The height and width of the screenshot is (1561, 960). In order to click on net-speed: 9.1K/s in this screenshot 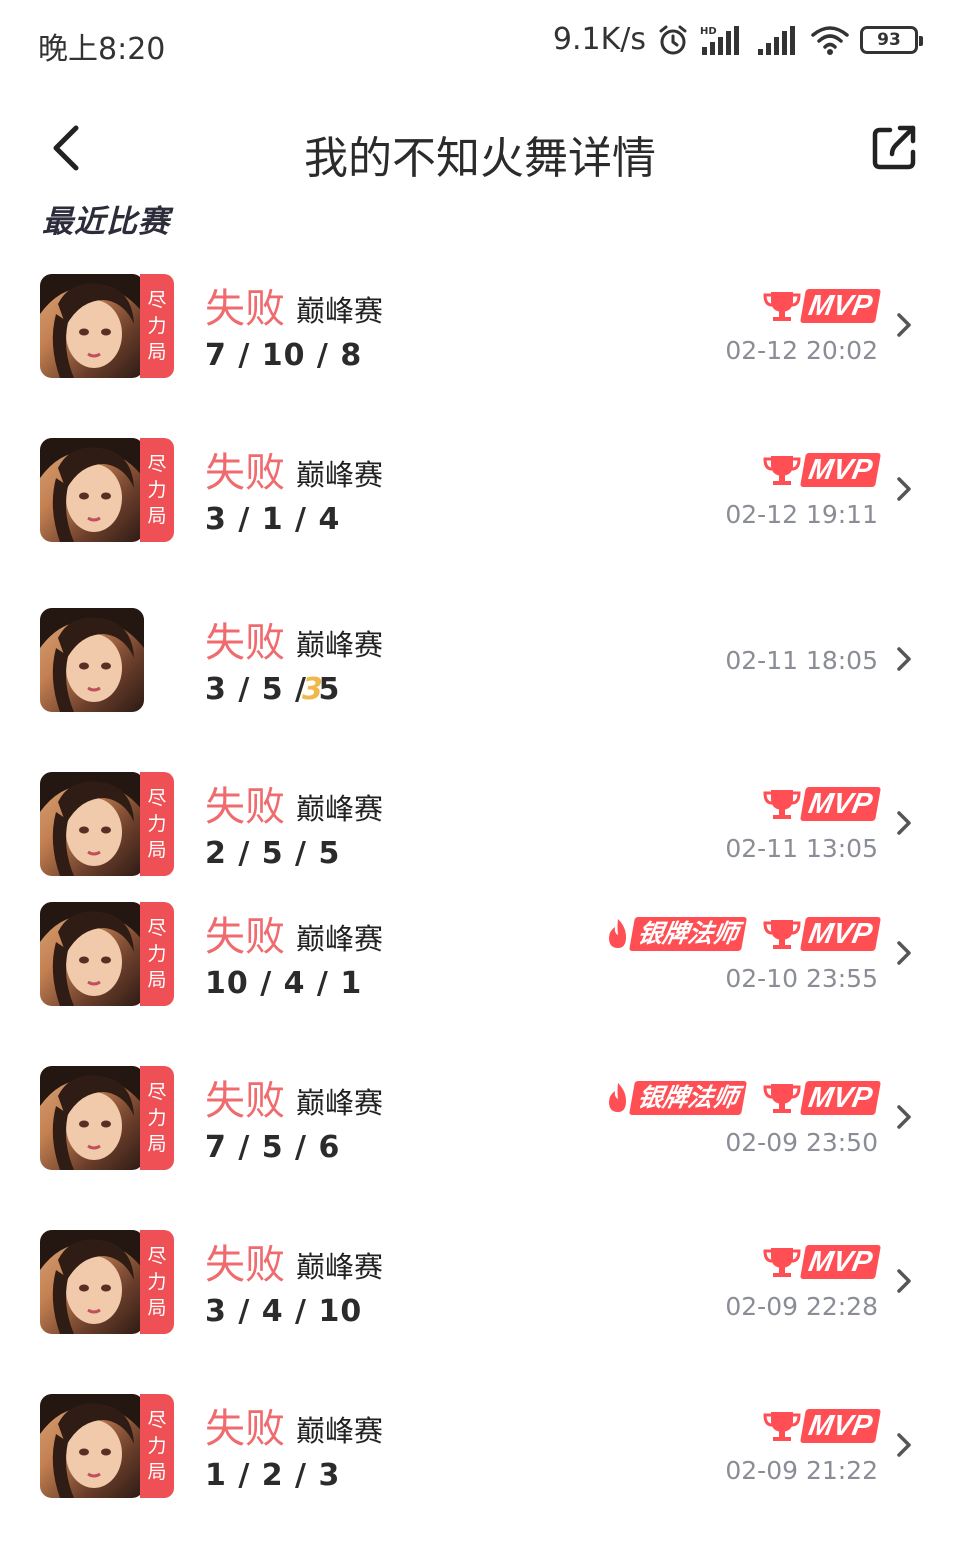, I will do `click(599, 39)`.